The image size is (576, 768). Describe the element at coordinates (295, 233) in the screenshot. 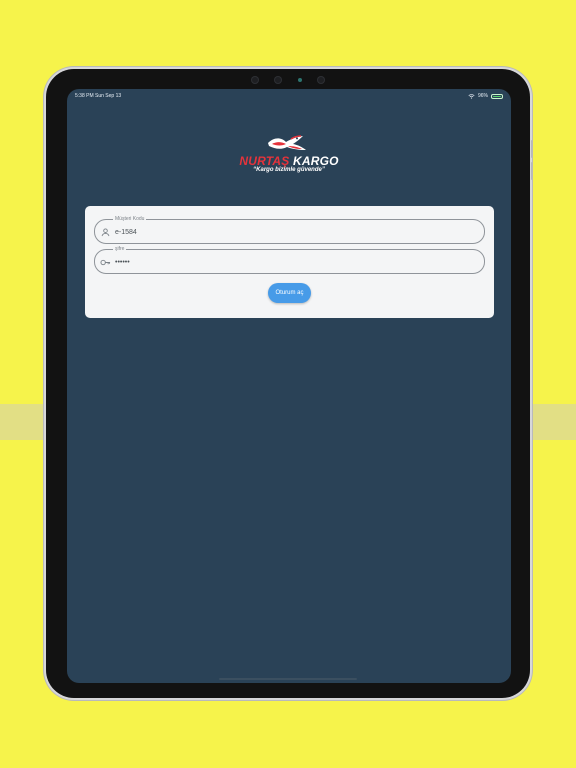

I see `customer-code-input` at that location.